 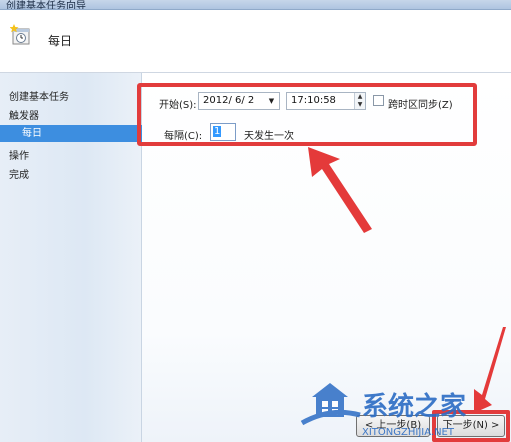 I want to click on start-label: 开始(S):, so click(x=178, y=105).